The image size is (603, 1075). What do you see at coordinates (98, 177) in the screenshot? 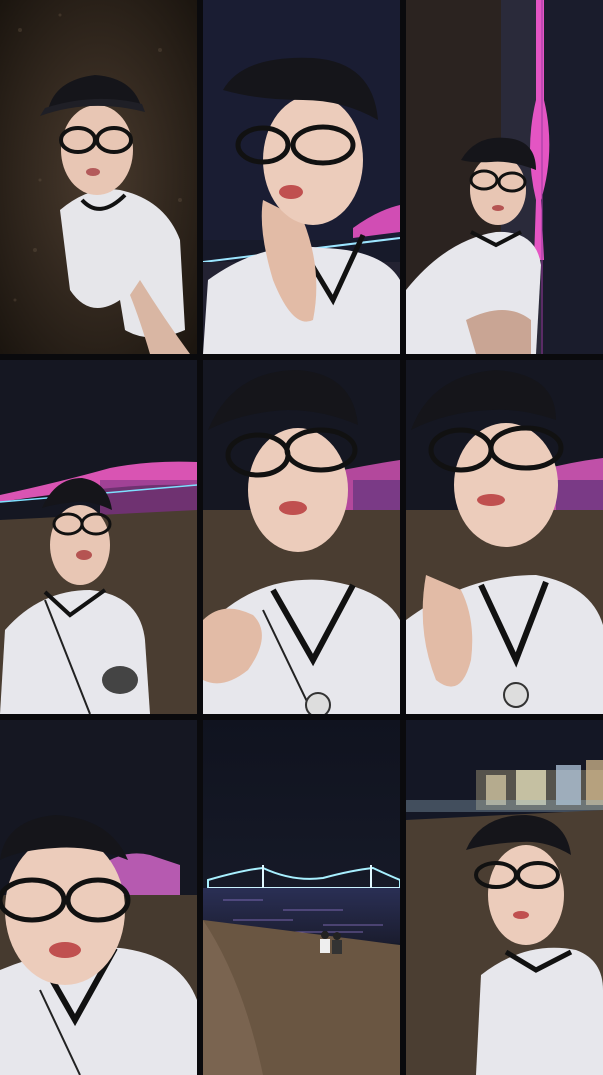
I see `frame-1-beach-sand` at bounding box center [98, 177].